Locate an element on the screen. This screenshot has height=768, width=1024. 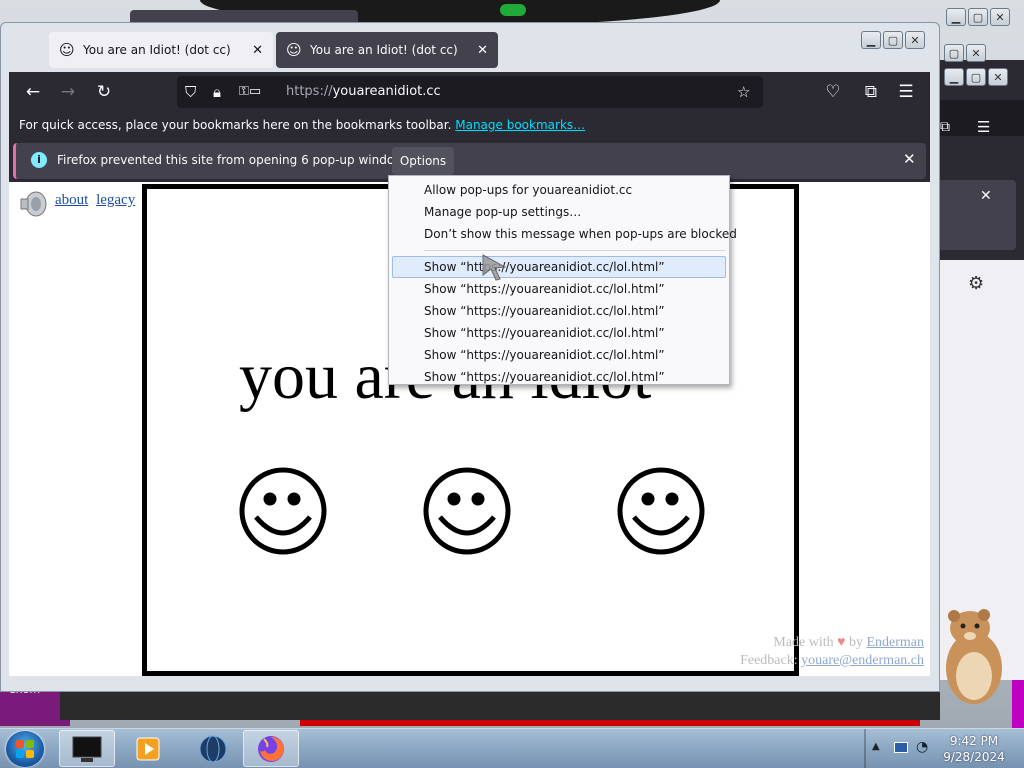
speaker-icon is located at coordinates (33, 204).